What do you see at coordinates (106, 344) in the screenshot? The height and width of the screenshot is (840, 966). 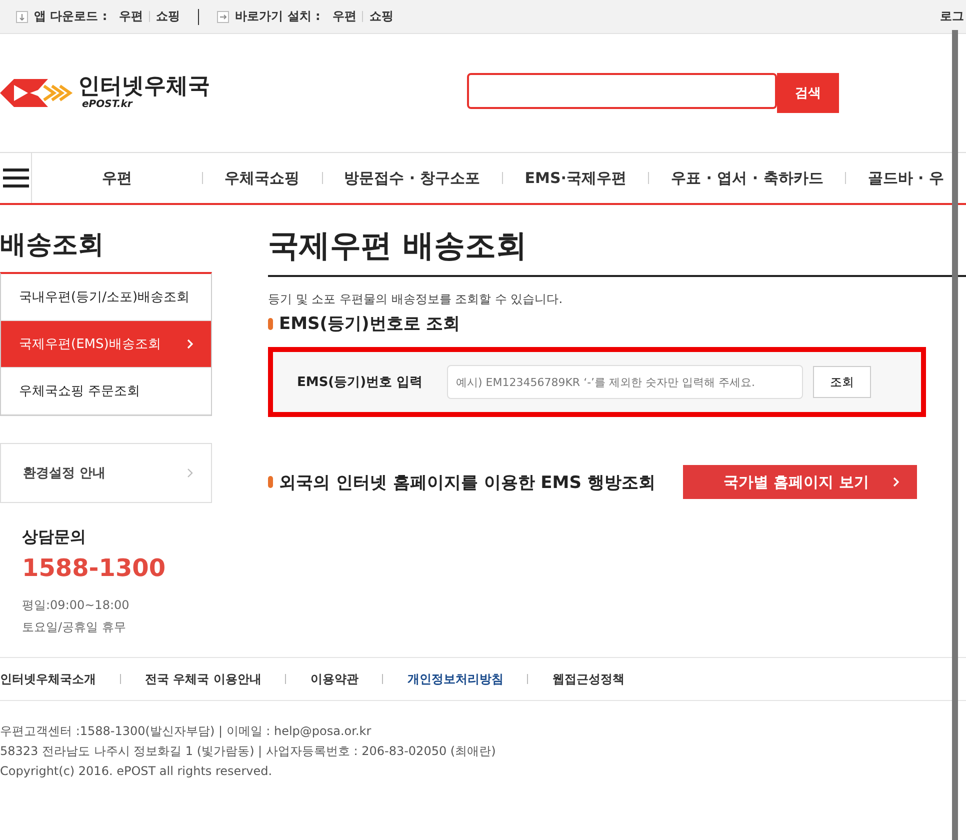 I see `sidebar-item: 국제우편(EMS)배송조회` at bounding box center [106, 344].